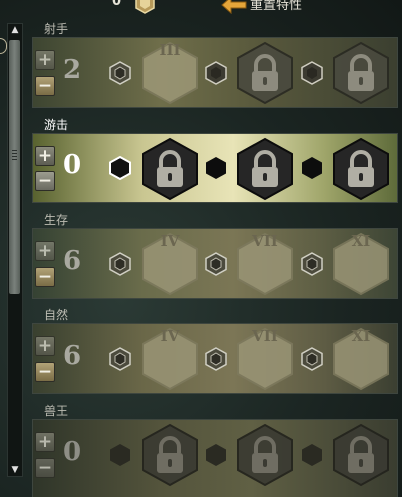  I want to click on scrollbar: ▲ ▼, so click(15, 250).